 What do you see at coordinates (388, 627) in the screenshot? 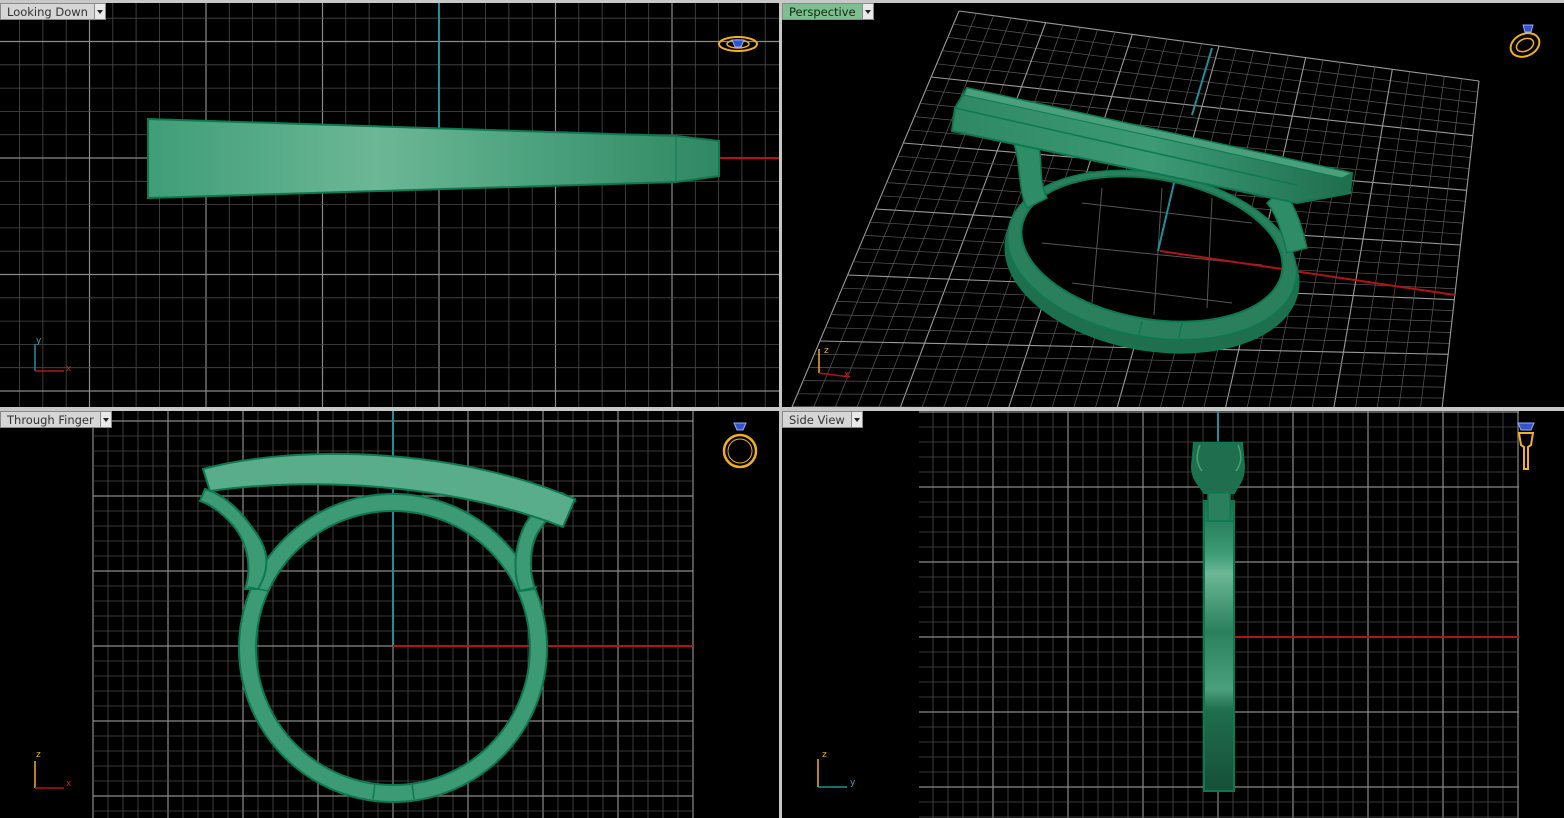
I see `ring-front-view` at bounding box center [388, 627].